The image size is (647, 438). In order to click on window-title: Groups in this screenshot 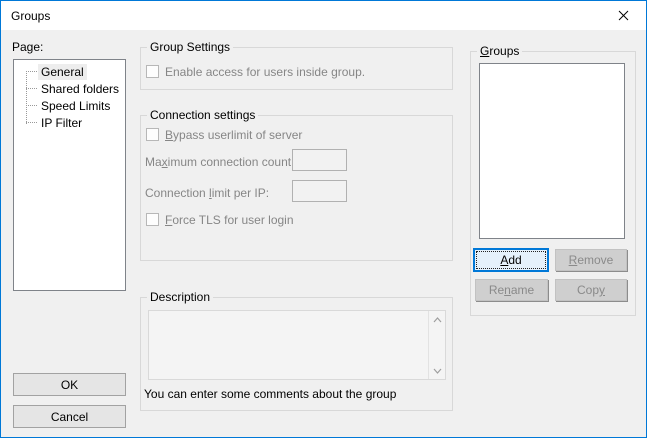, I will do `click(31, 15)`.